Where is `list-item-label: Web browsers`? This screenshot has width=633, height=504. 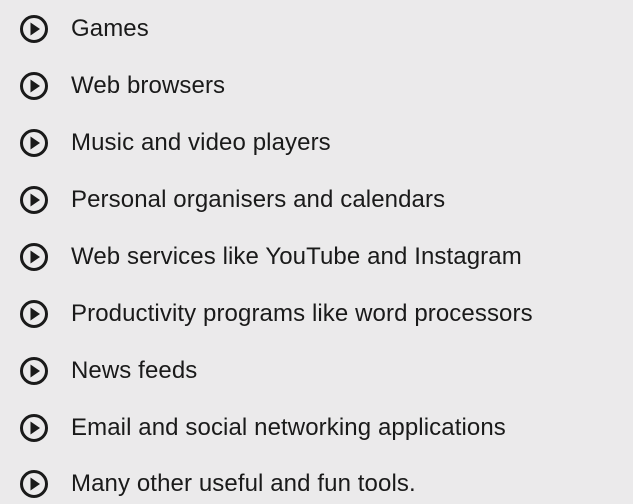 list-item-label: Web browsers is located at coordinates (148, 85).